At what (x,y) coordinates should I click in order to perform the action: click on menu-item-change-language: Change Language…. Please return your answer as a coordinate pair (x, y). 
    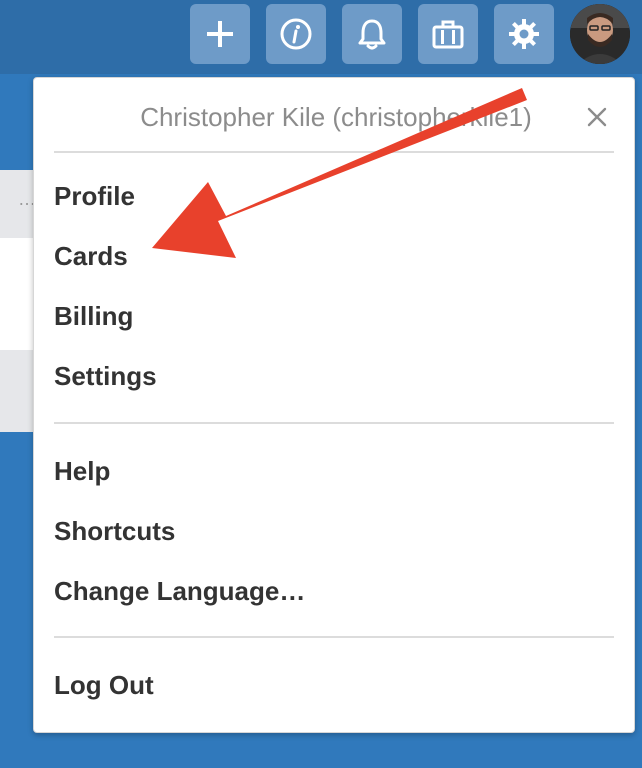
    Looking at the image, I should click on (334, 591).